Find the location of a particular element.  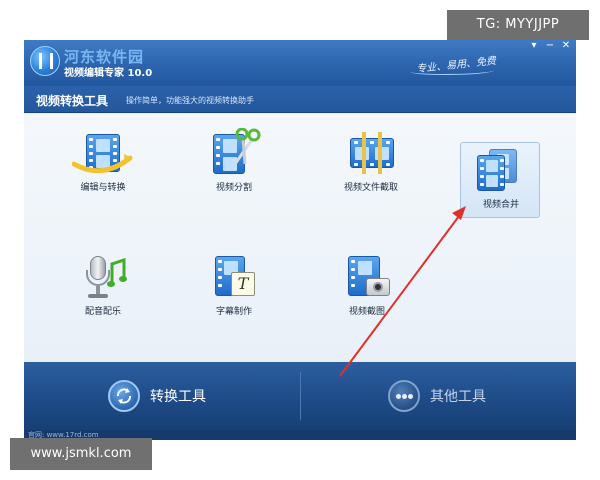

window-controls: ▾ − ✕ is located at coordinates (550, 46).